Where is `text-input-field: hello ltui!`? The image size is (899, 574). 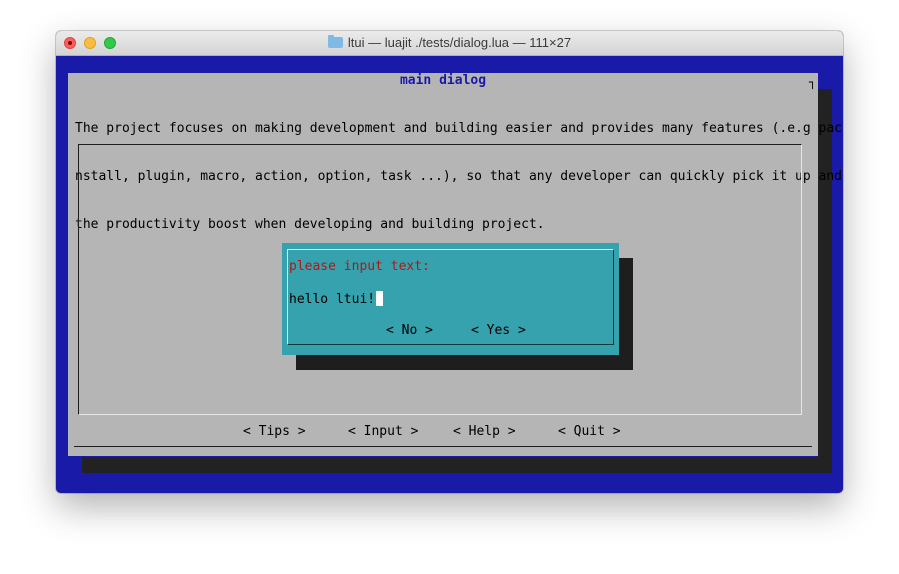 text-input-field: hello ltui! is located at coordinates (336, 299).